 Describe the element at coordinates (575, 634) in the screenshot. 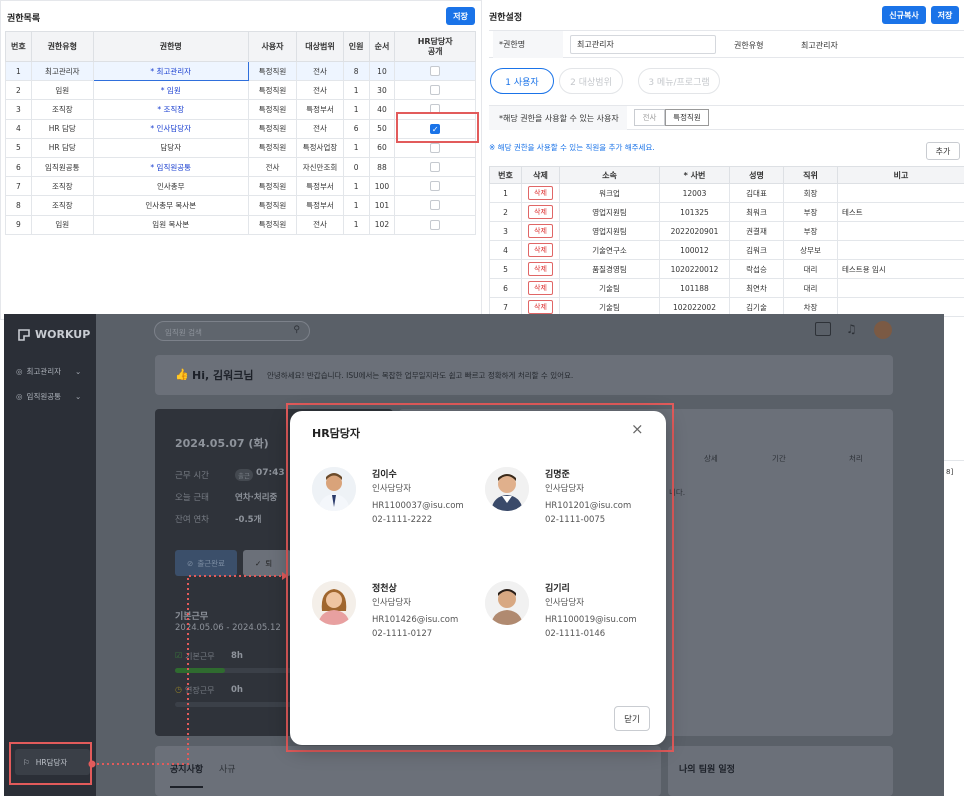

I see `contact-phone: 02-1111-0146` at that location.